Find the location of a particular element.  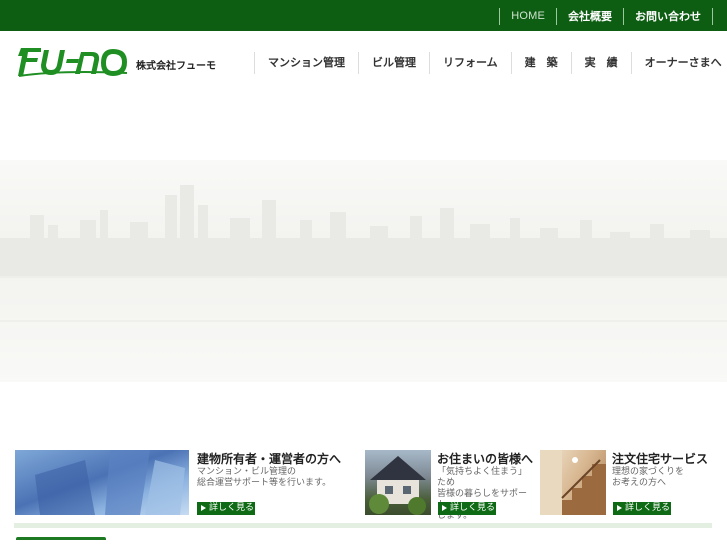

top-links: HOME 会社概要 お問い合わせ is located at coordinates (606, 16).